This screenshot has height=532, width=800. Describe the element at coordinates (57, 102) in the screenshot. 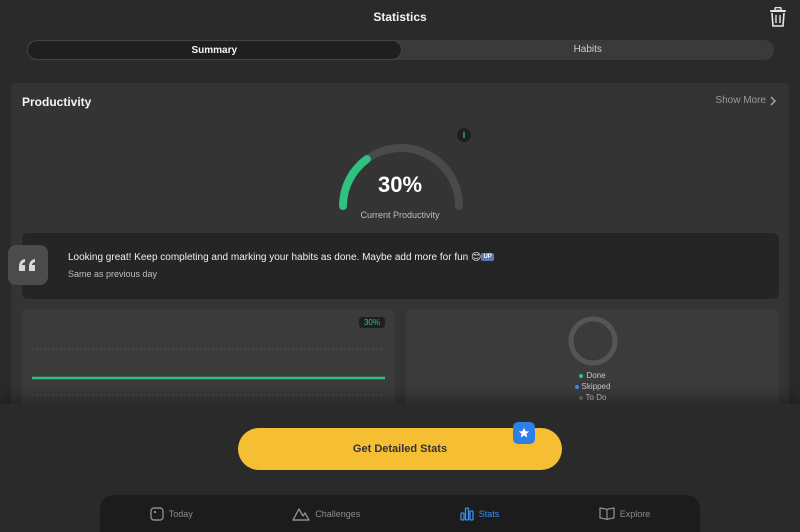

I see `card-title: Productivity` at that location.